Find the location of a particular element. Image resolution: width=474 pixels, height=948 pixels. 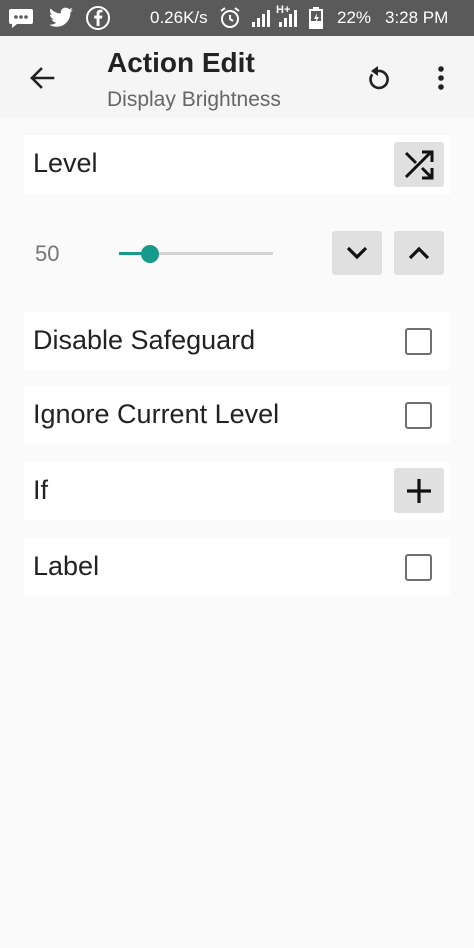

page-subtitle: Display Brightness is located at coordinates (194, 99).